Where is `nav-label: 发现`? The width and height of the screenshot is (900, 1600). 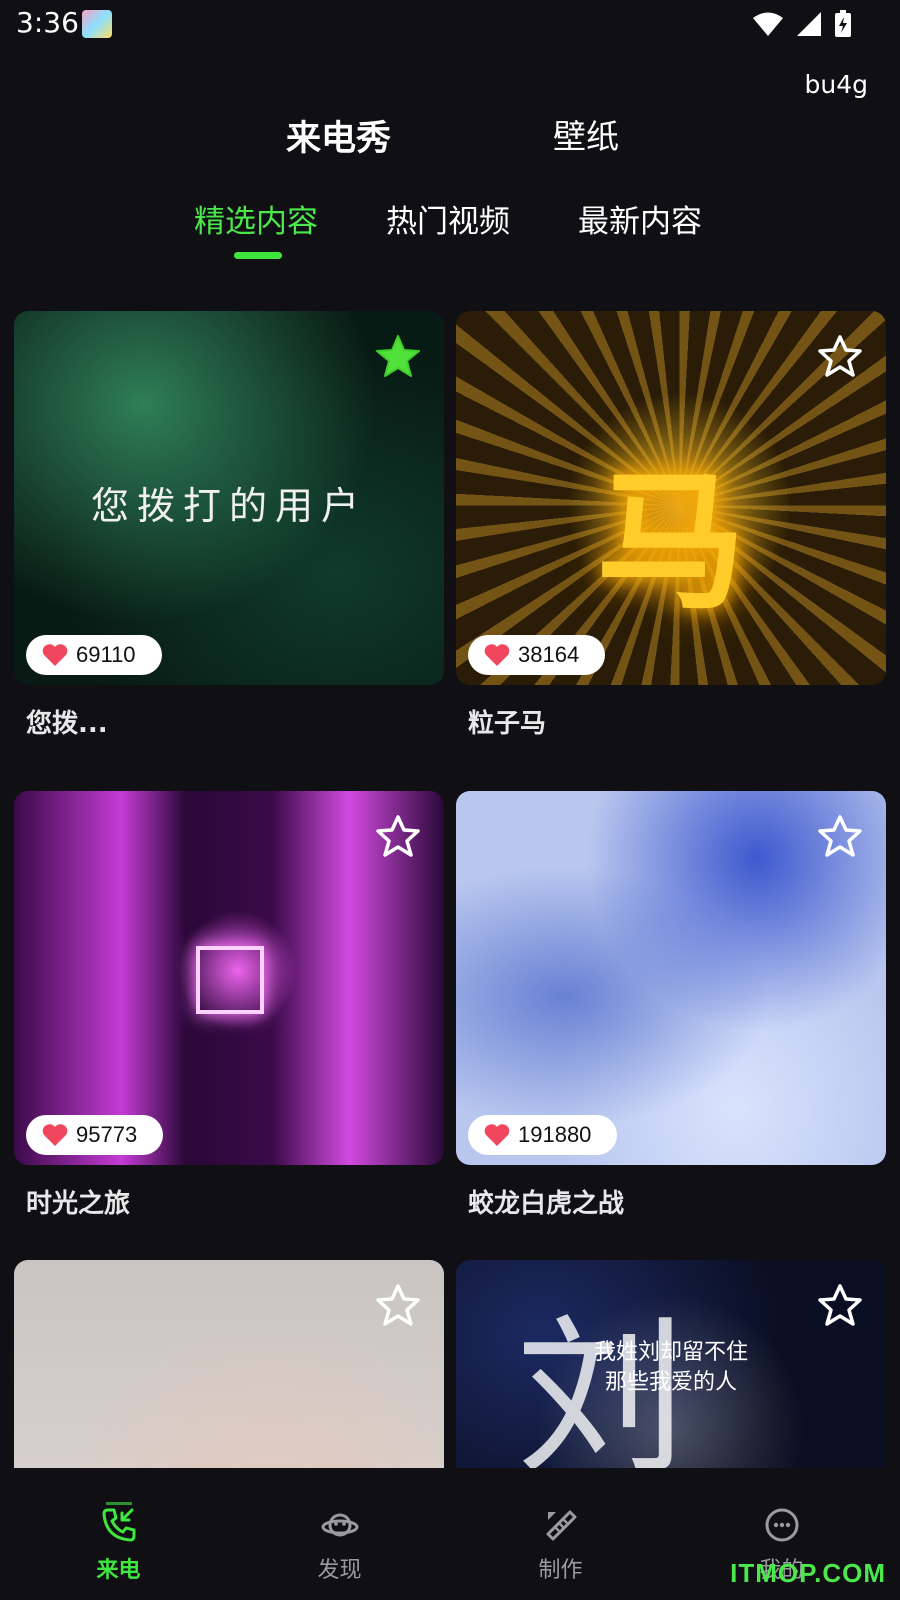
nav-label: 发现 is located at coordinates (339, 1570).